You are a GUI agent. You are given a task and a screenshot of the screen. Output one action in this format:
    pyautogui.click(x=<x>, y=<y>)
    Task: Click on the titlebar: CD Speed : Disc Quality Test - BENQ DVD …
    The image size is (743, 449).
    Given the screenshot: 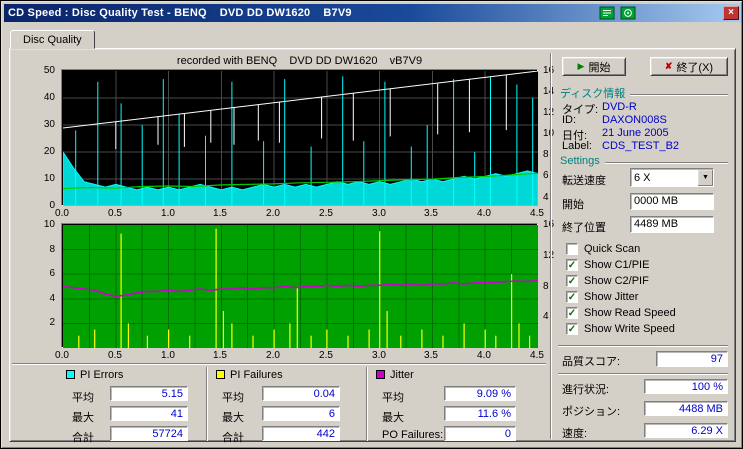 What is the action you would take?
    pyautogui.click(x=372, y=13)
    